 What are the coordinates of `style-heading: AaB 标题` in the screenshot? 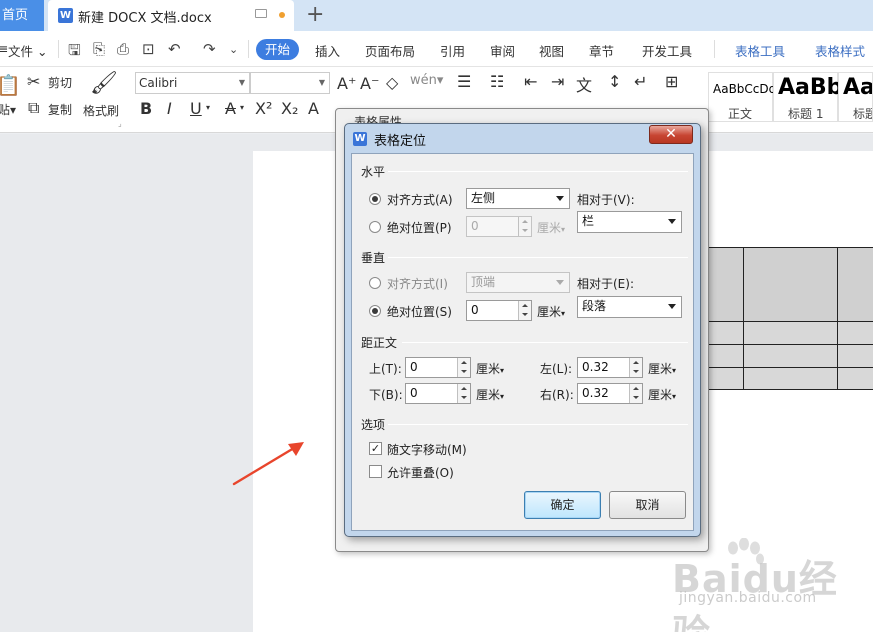 It's located at (855, 97).